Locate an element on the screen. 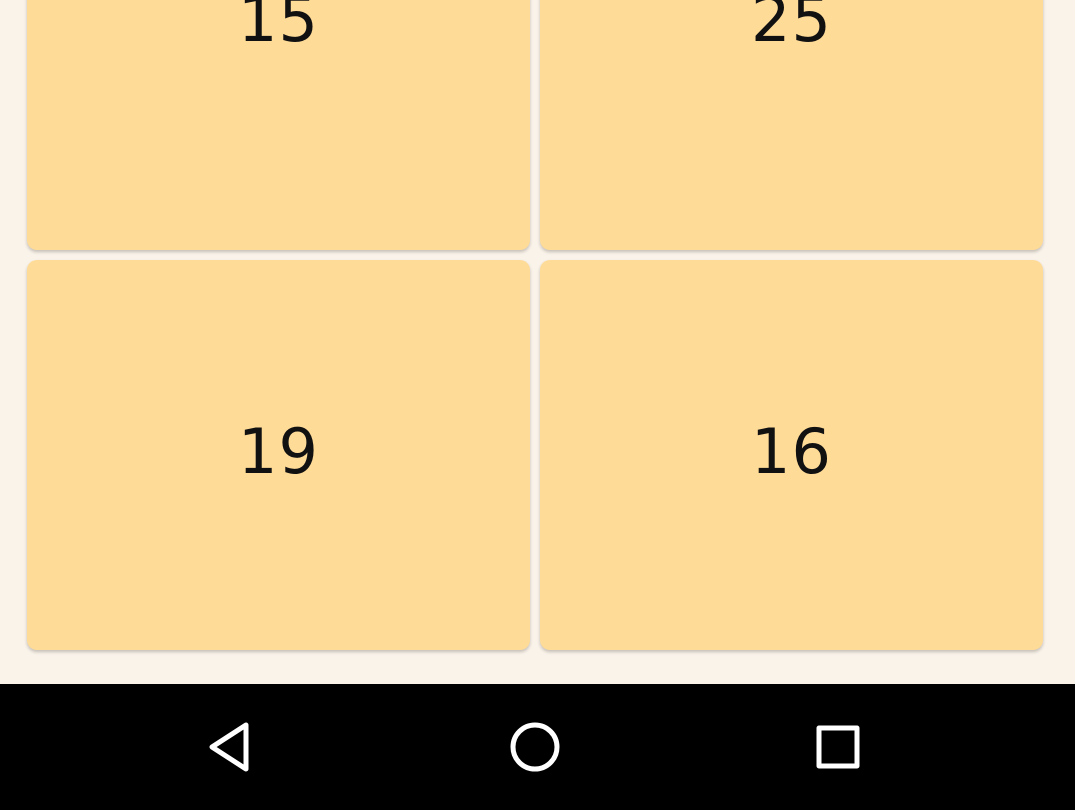  recents-button is located at coordinates (838, 747).